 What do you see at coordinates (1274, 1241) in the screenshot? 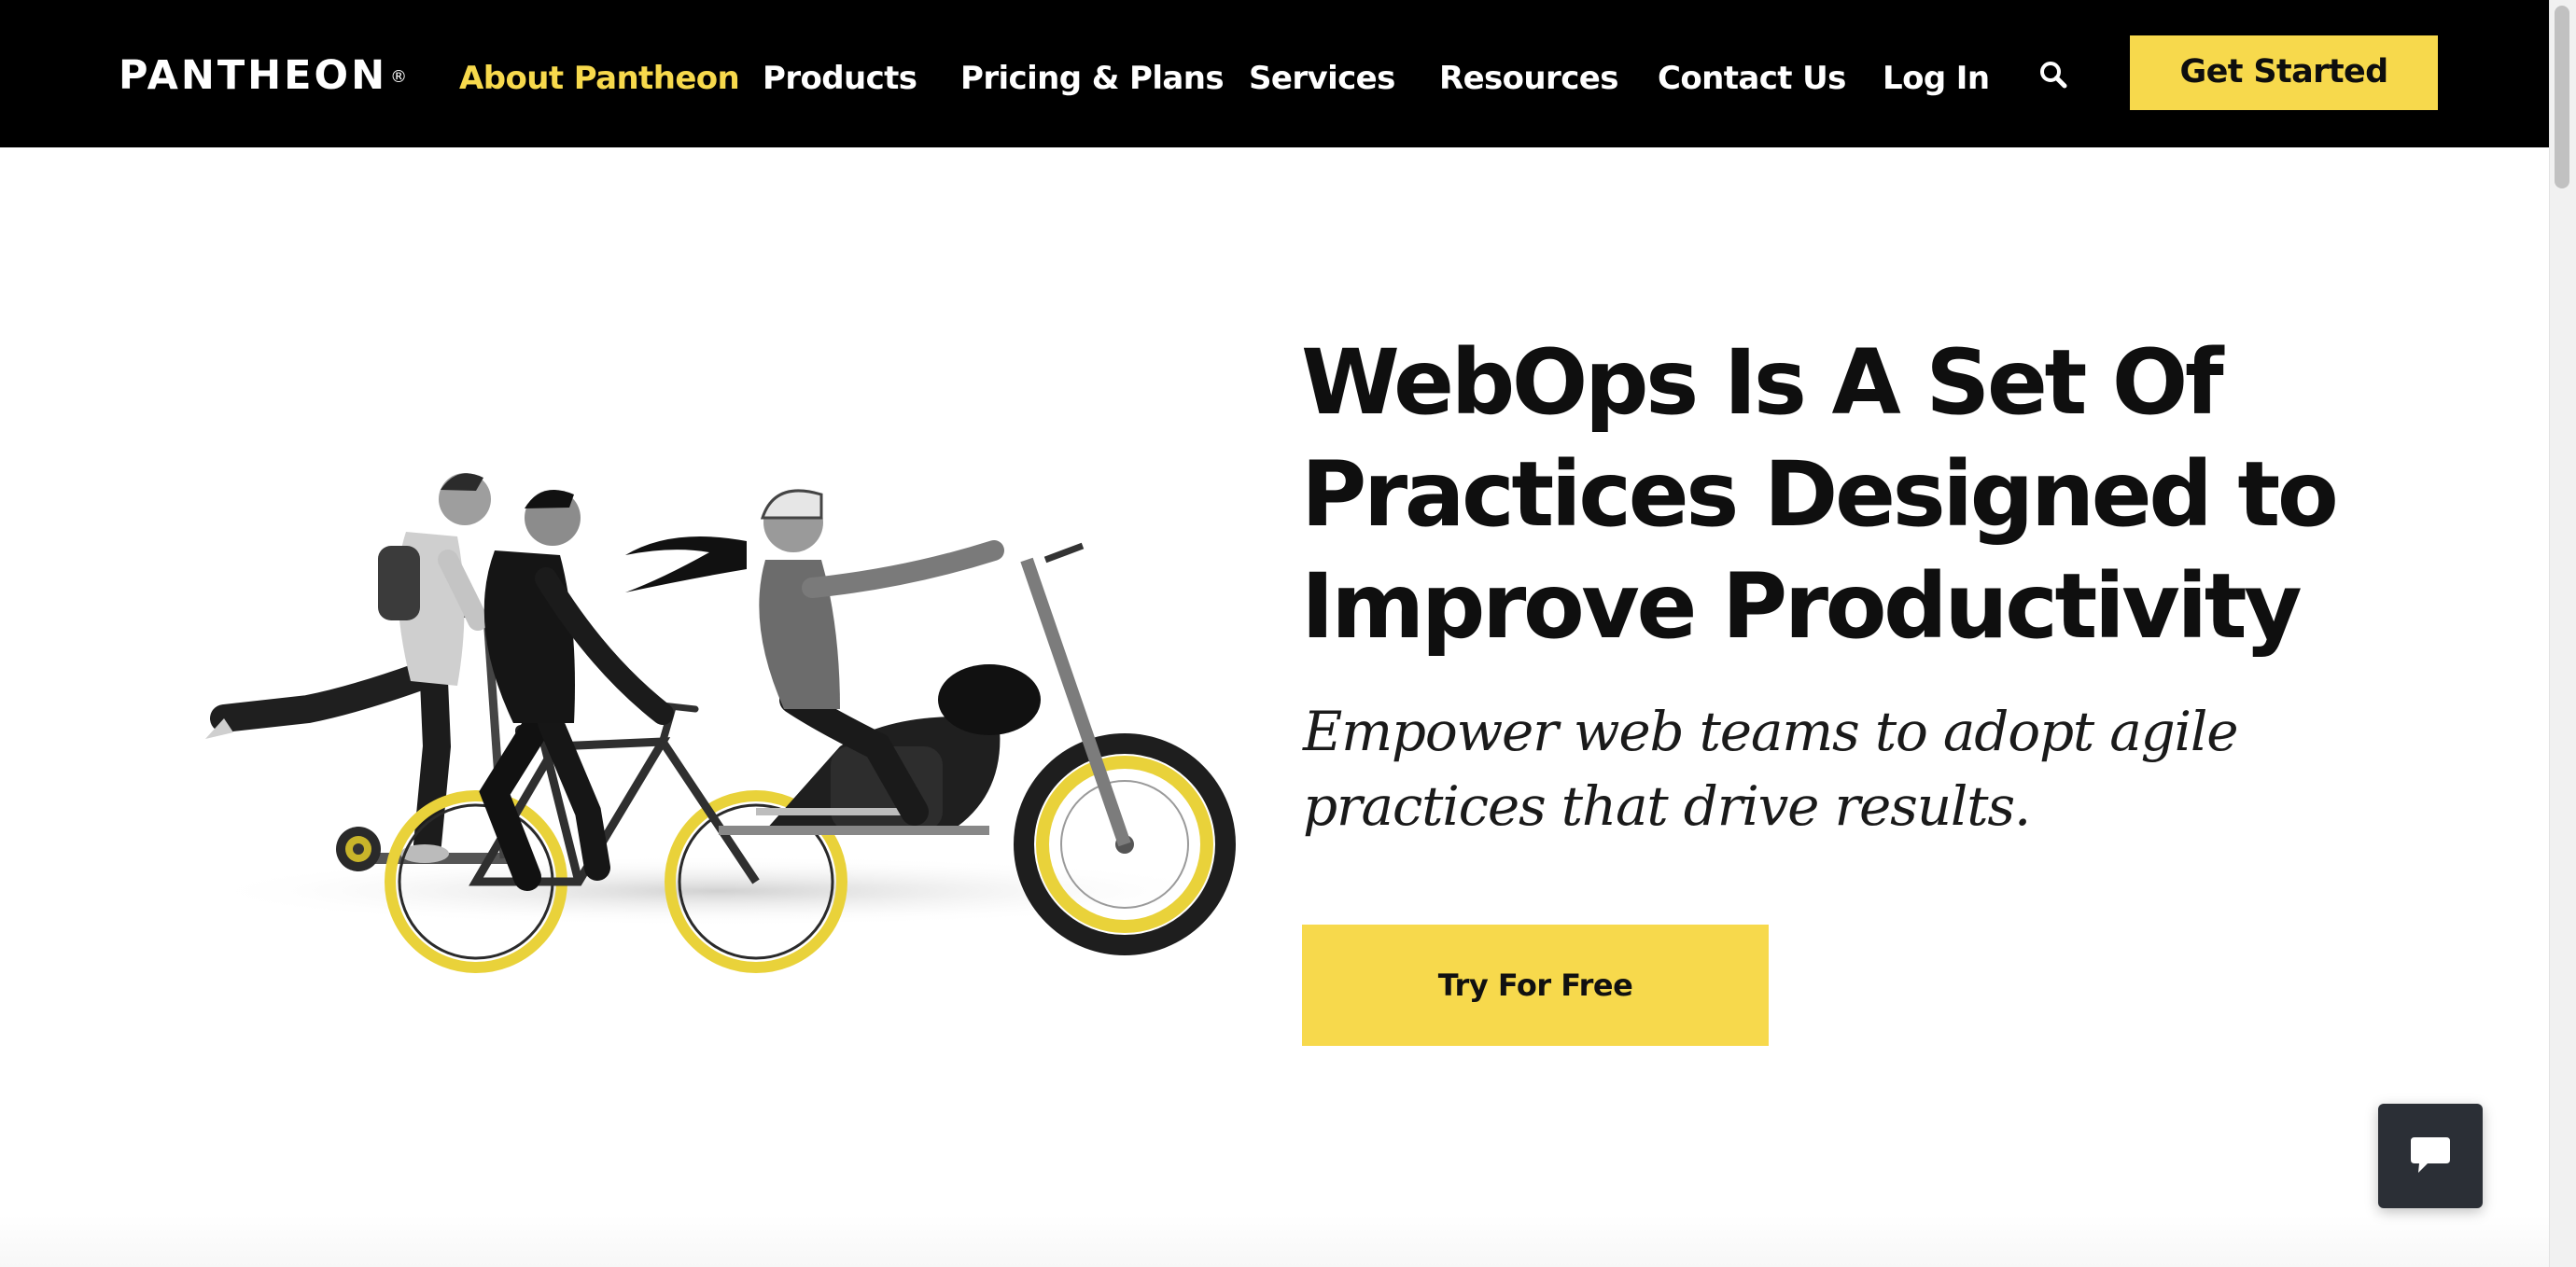
I see `section-divider` at bounding box center [1274, 1241].